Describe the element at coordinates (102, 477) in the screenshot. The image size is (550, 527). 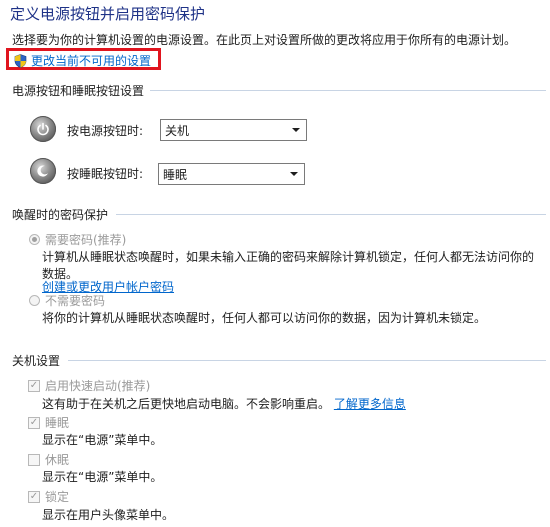
I see `hibernate-menu-description: 显示在“电源”菜单中。` at that location.